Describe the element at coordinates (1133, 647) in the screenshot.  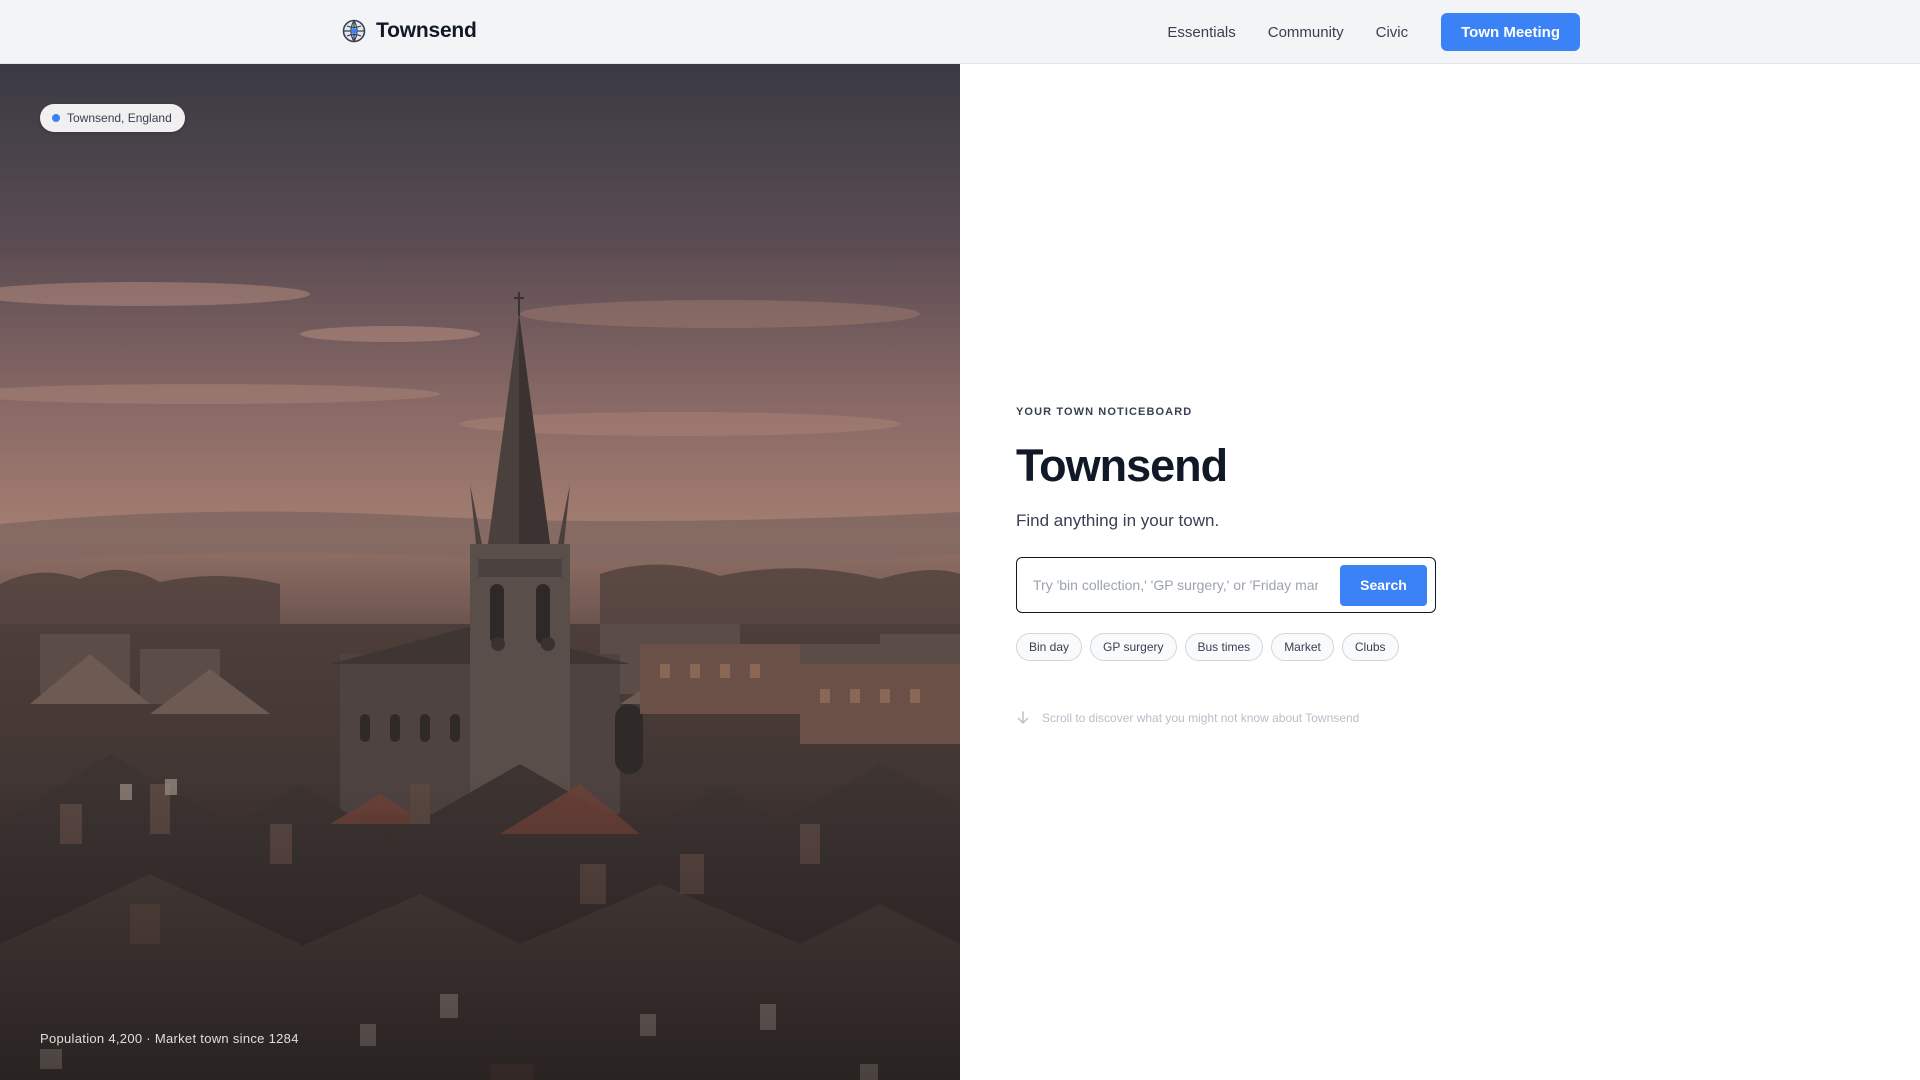
I see `chip-gp-surgery: GP surgery` at that location.